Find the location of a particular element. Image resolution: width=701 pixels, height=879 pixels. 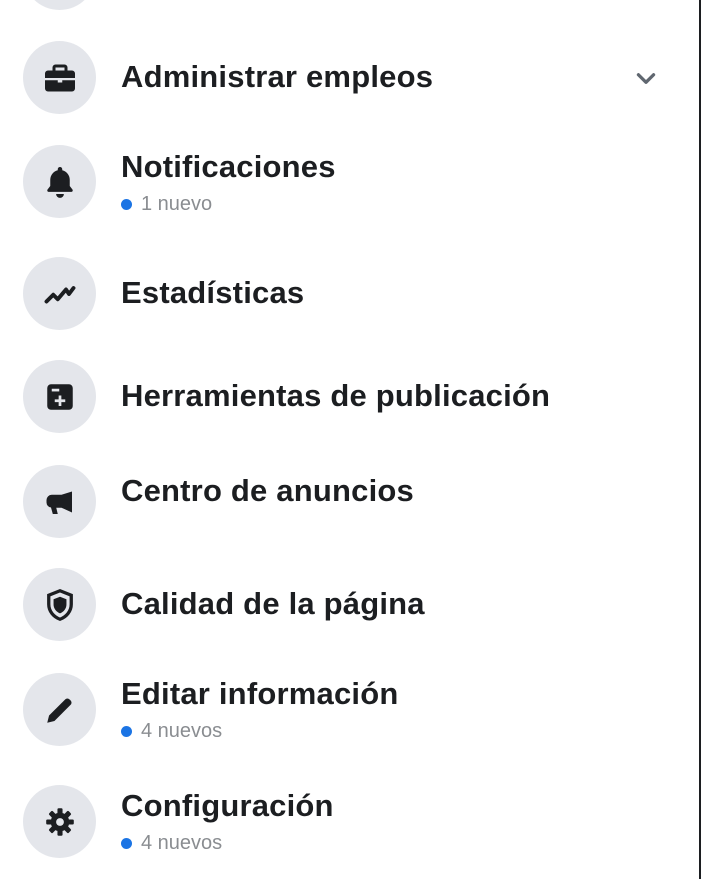

megaphone-icon is located at coordinates (59, 501).